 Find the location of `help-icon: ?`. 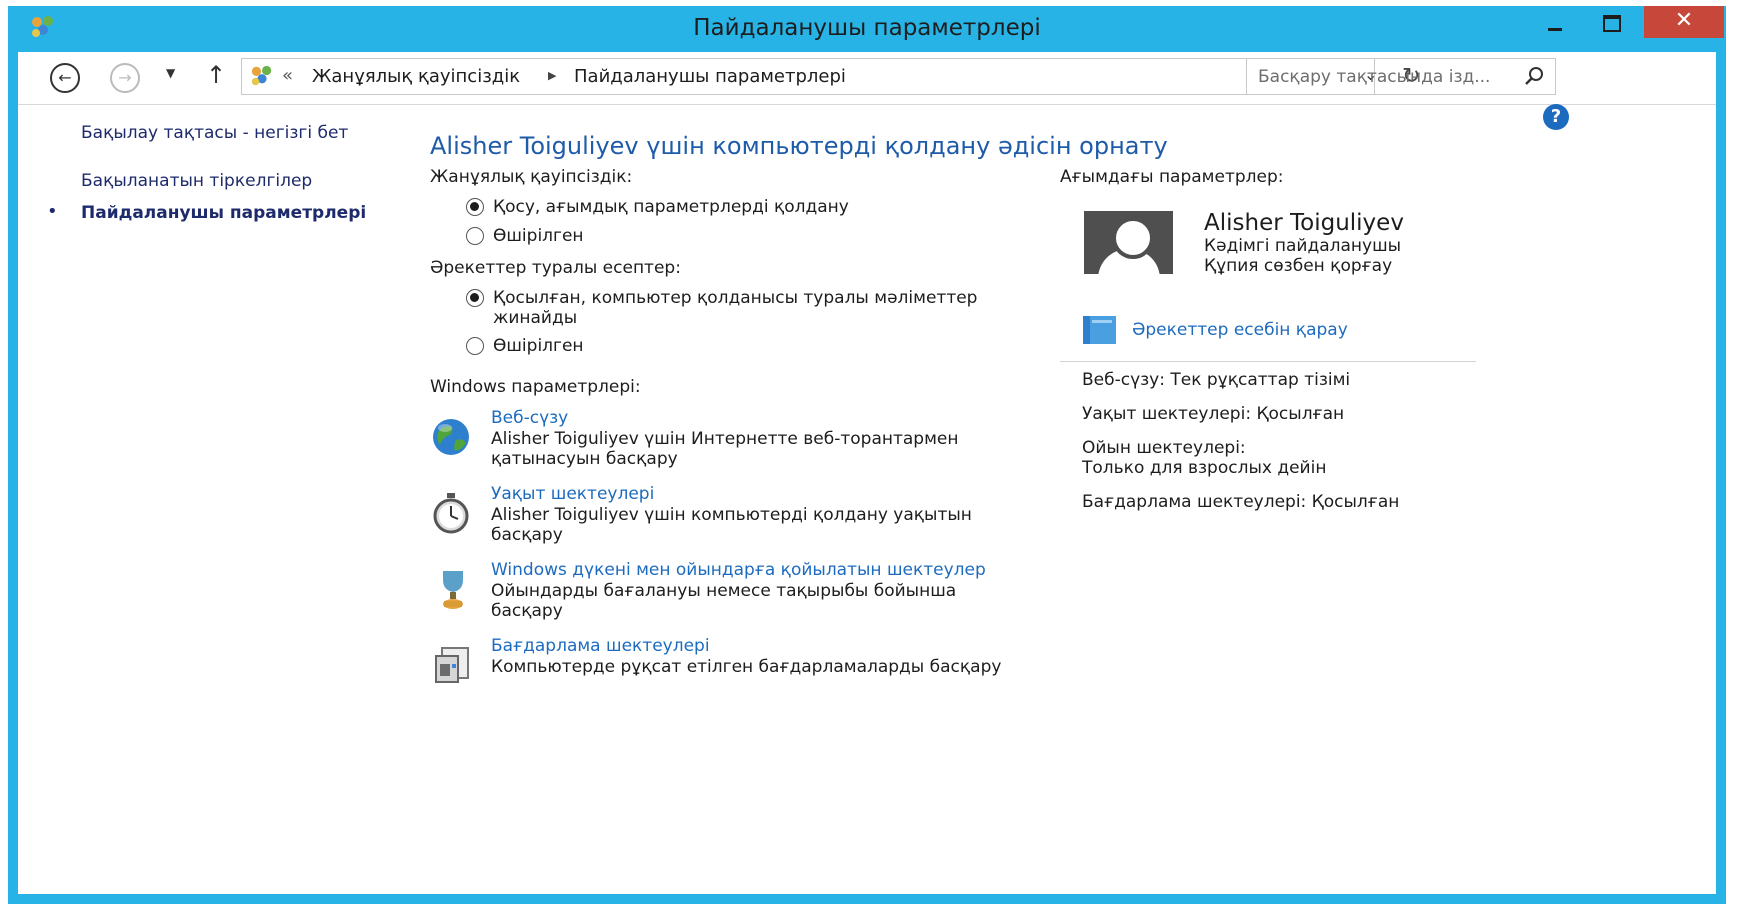

help-icon: ? is located at coordinates (1556, 117).